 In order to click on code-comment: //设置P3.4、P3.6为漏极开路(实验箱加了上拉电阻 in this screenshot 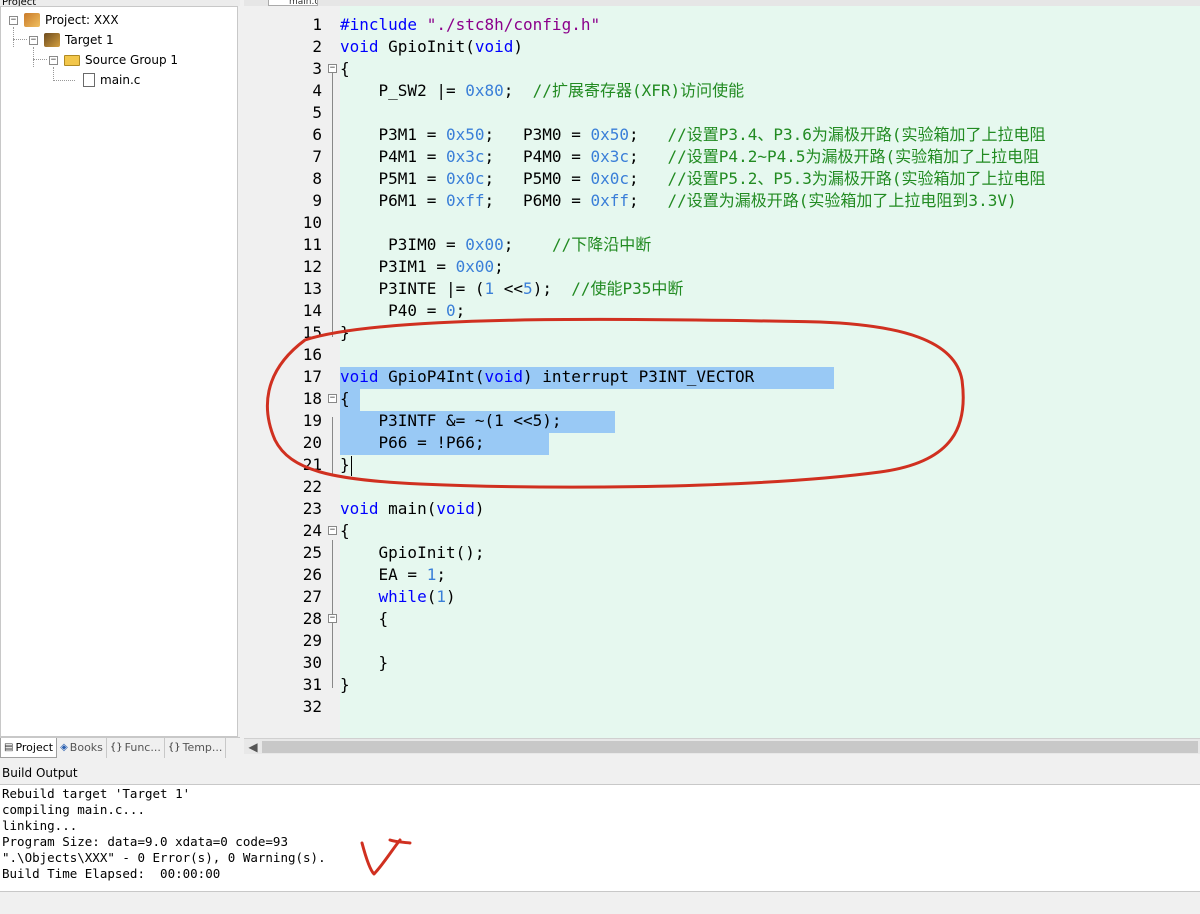, I will do `click(856, 134)`.